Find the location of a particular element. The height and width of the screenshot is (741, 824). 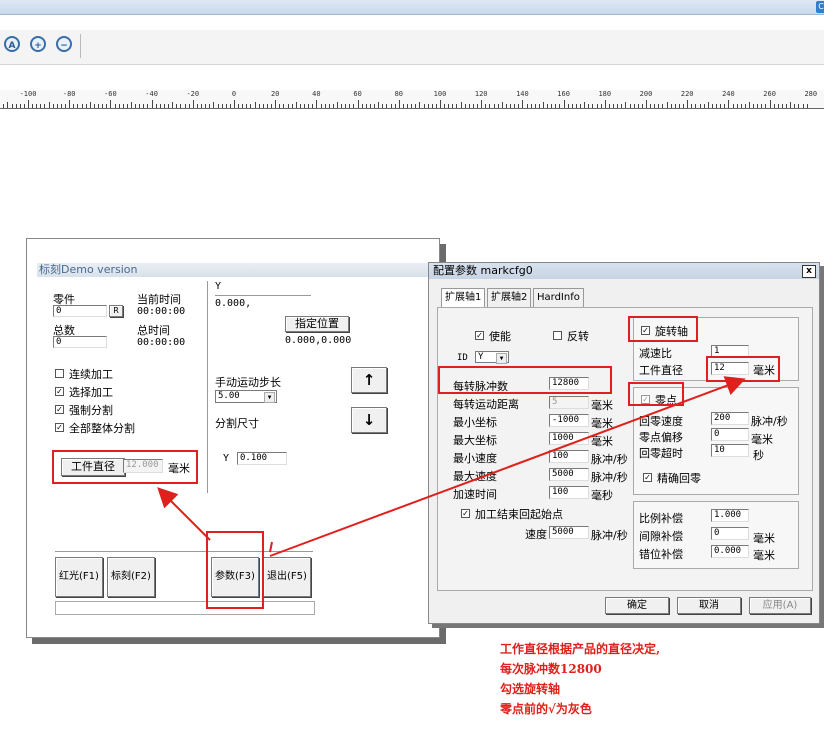

down-arrow-button: ↓ is located at coordinates (369, 420).